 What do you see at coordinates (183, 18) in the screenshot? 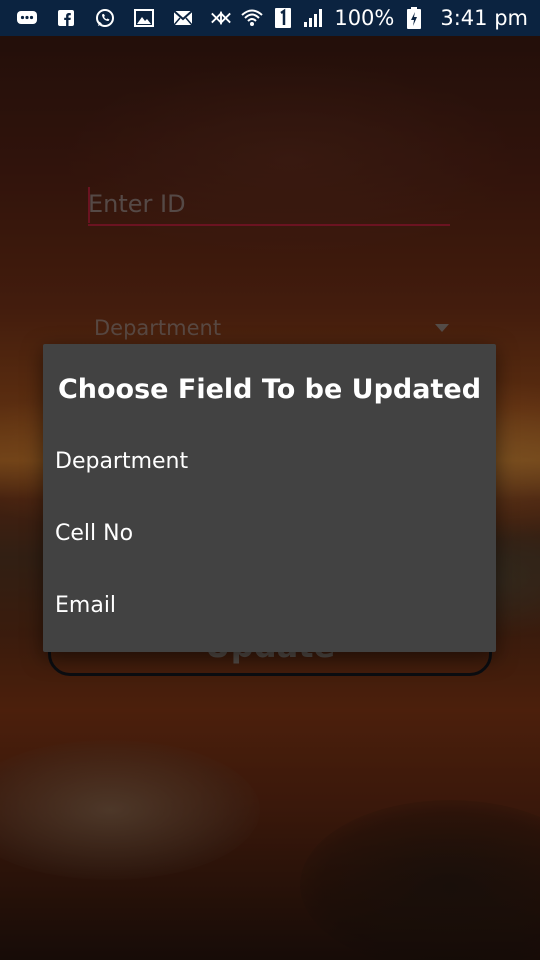
I see `mail-icon` at bounding box center [183, 18].